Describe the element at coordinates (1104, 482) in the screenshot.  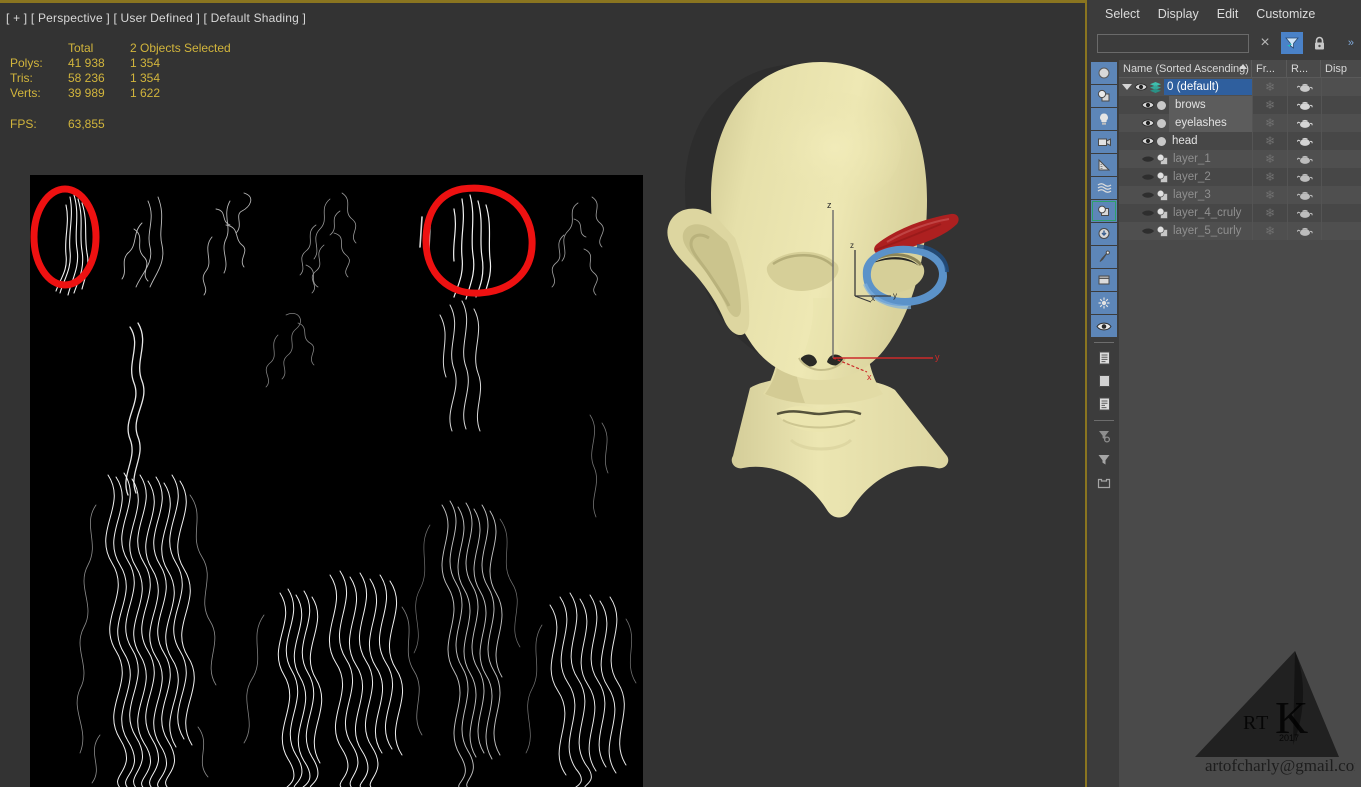
I see `container-open-icon` at that location.